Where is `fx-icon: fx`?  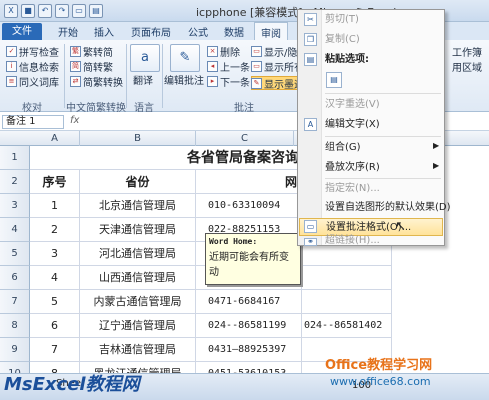 fx-icon: fx is located at coordinates (74, 120).